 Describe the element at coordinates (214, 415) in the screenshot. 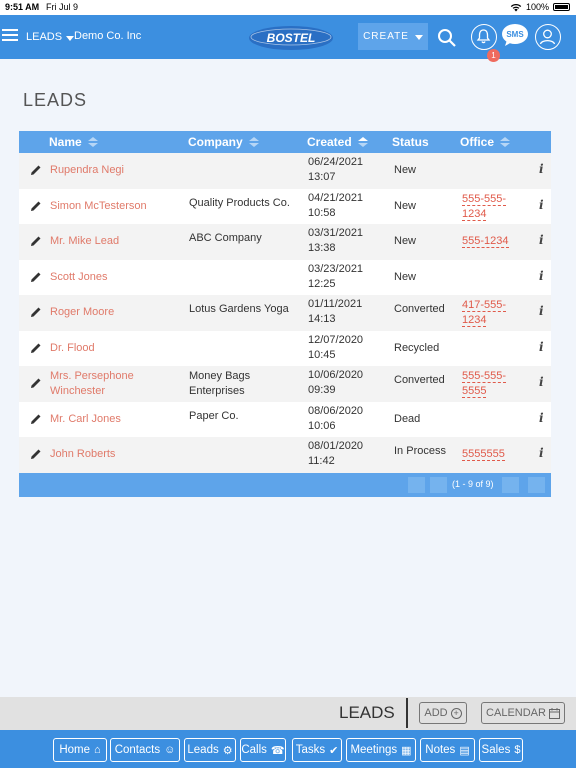

I see `lead-company: Paper Co.` at that location.